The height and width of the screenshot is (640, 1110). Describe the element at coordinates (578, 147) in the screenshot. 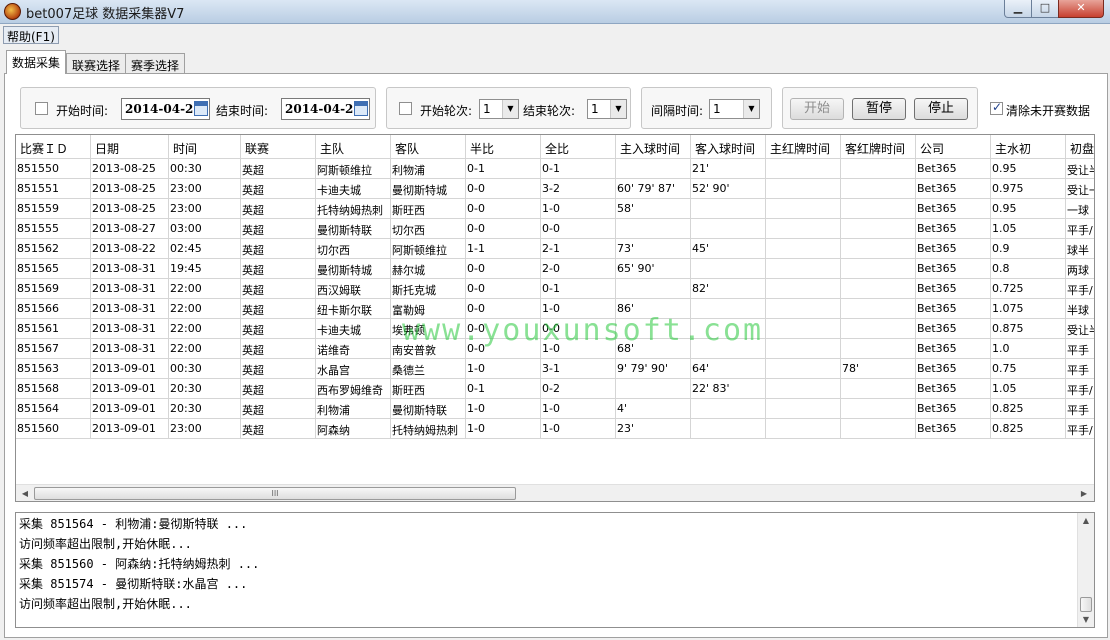

I see `column-header: 全比` at that location.